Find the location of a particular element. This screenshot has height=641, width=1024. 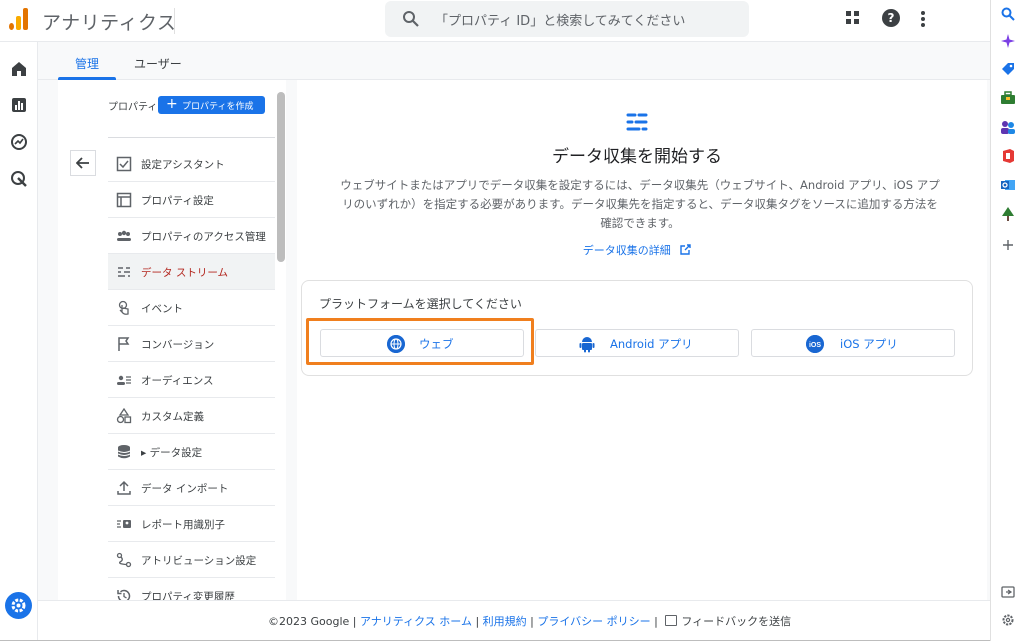

footer-link-analytics-home: アナリティクス ホーム is located at coordinates (416, 621).